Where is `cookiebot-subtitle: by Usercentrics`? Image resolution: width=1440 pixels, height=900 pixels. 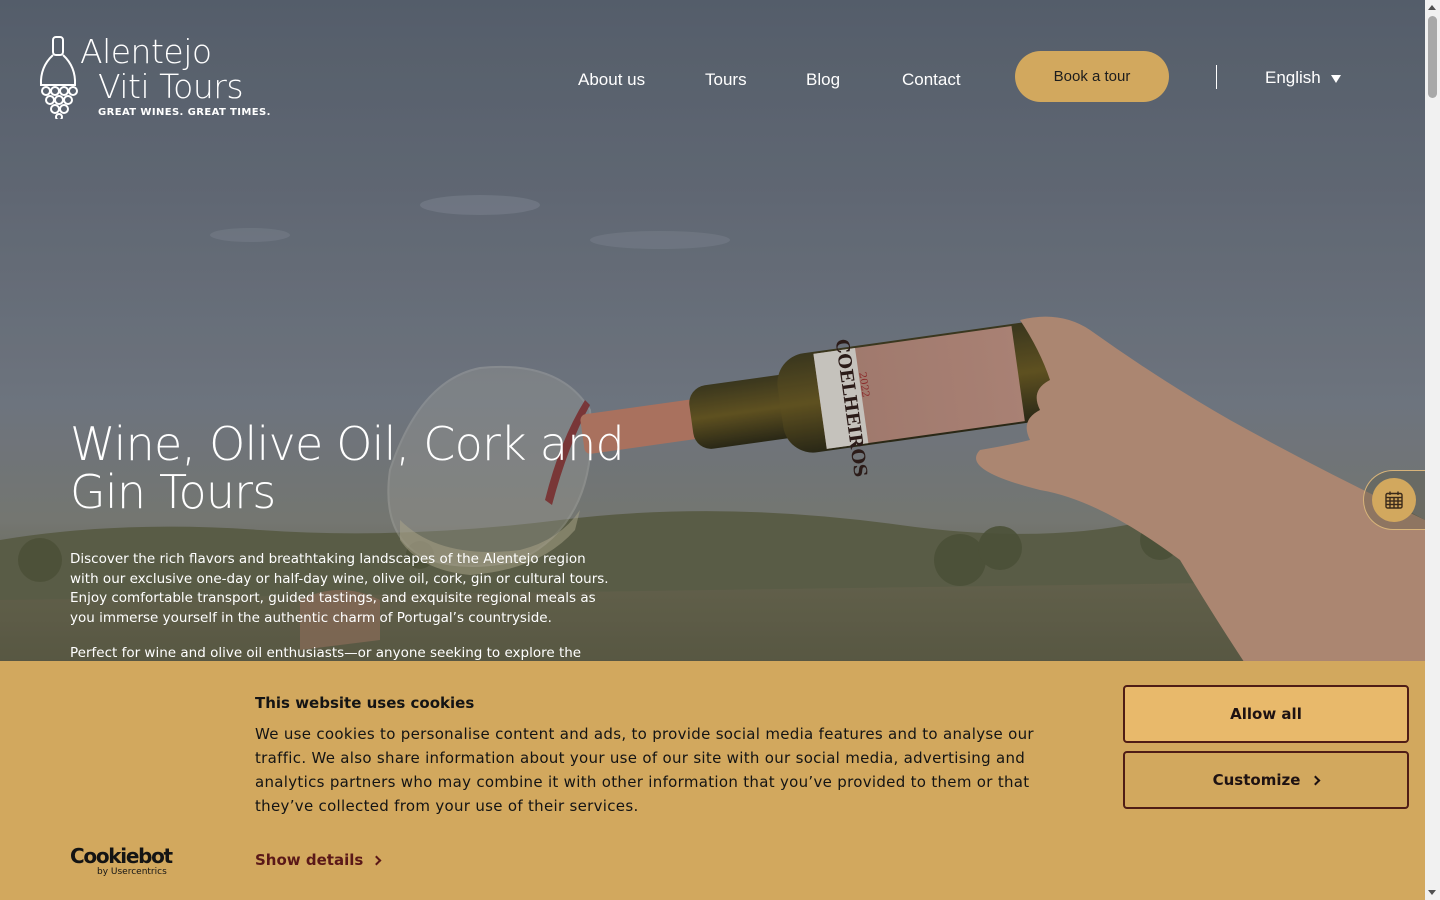 cookiebot-subtitle: by Usercentrics is located at coordinates (132, 872).